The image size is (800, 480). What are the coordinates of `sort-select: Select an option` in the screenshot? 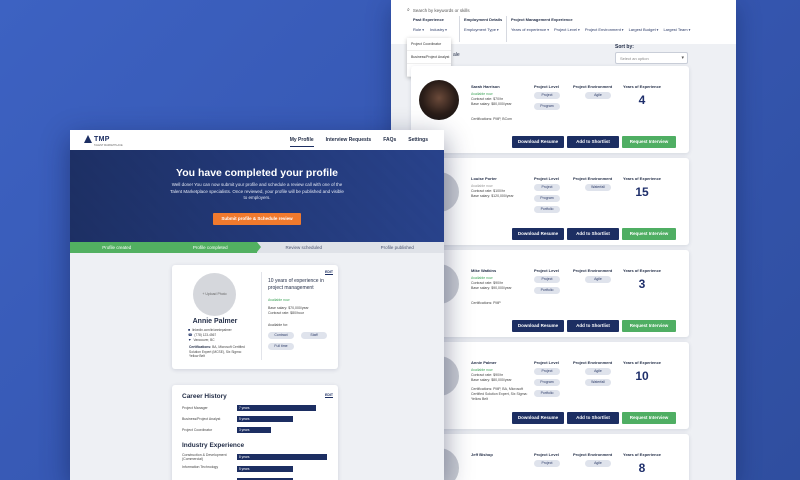 It's located at (651, 58).